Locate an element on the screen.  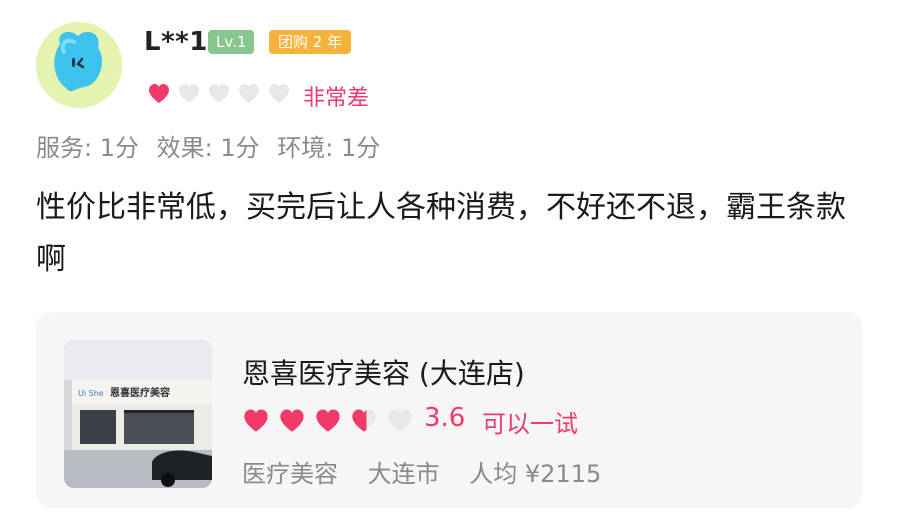
group-buy-years-badge: 团购 2 年 is located at coordinates (310, 42).